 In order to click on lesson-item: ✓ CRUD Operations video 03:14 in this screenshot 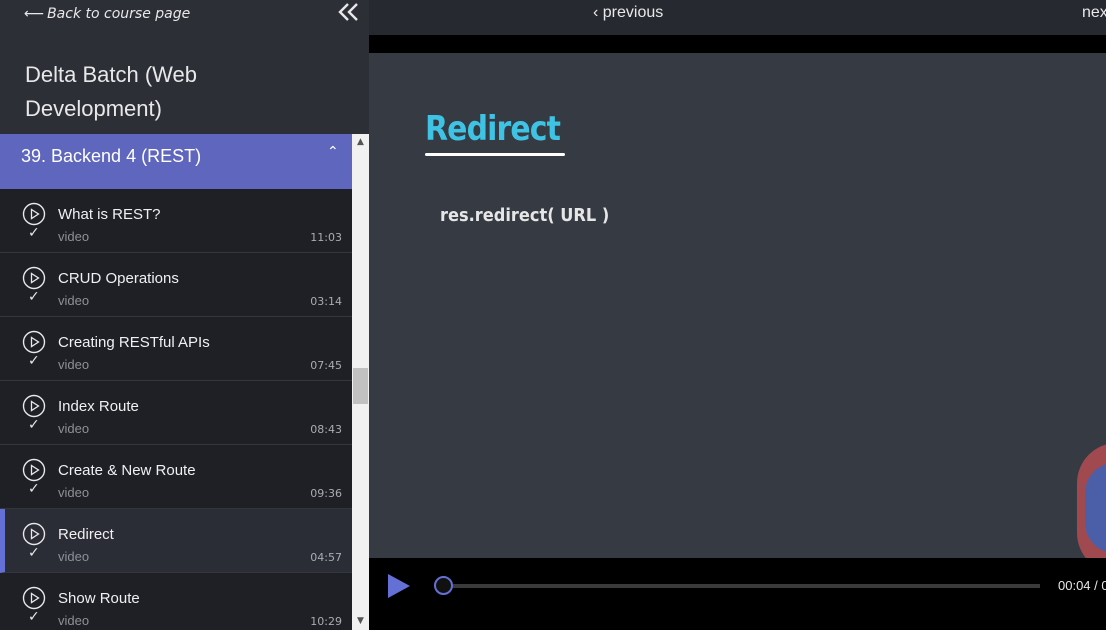, I will do `click(176, 285)`.